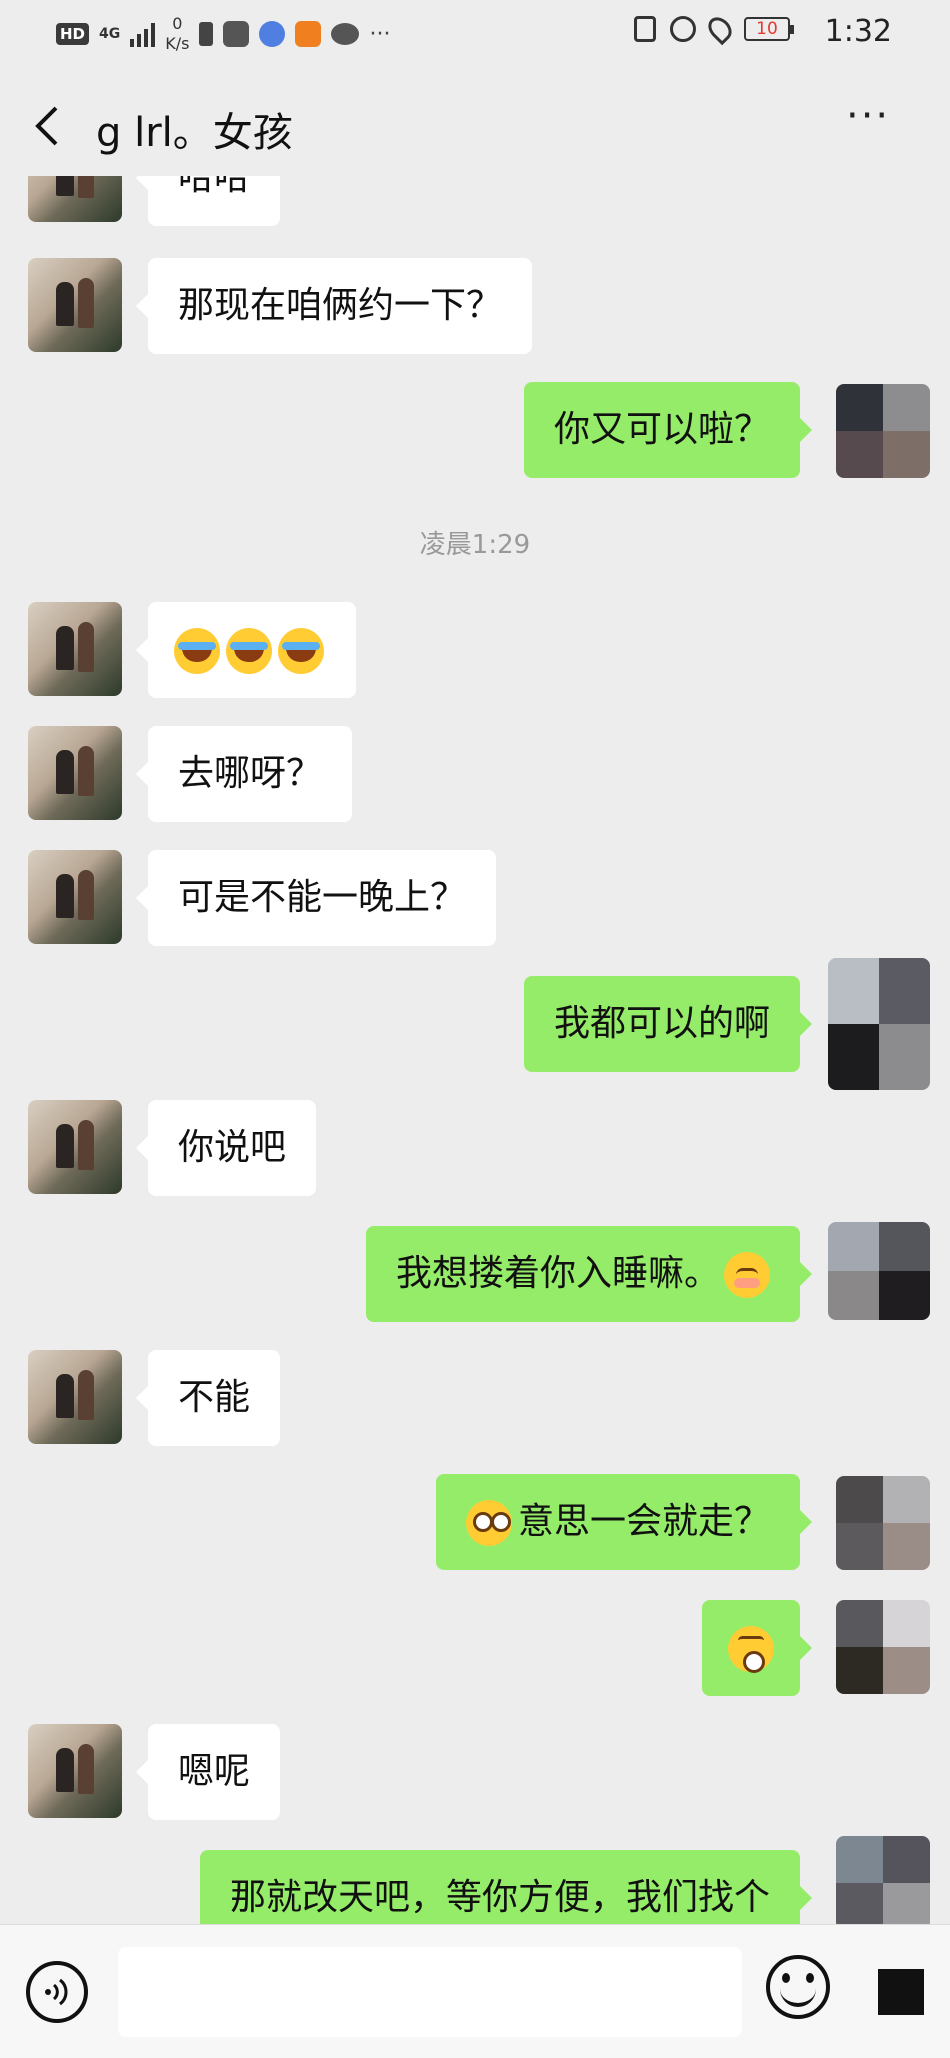 This screenshot has height=2058, width=950. Describe the element at coordinates (226, 1148) in the screenshot. I see `message-bubble-received: 你说吧` at that location.